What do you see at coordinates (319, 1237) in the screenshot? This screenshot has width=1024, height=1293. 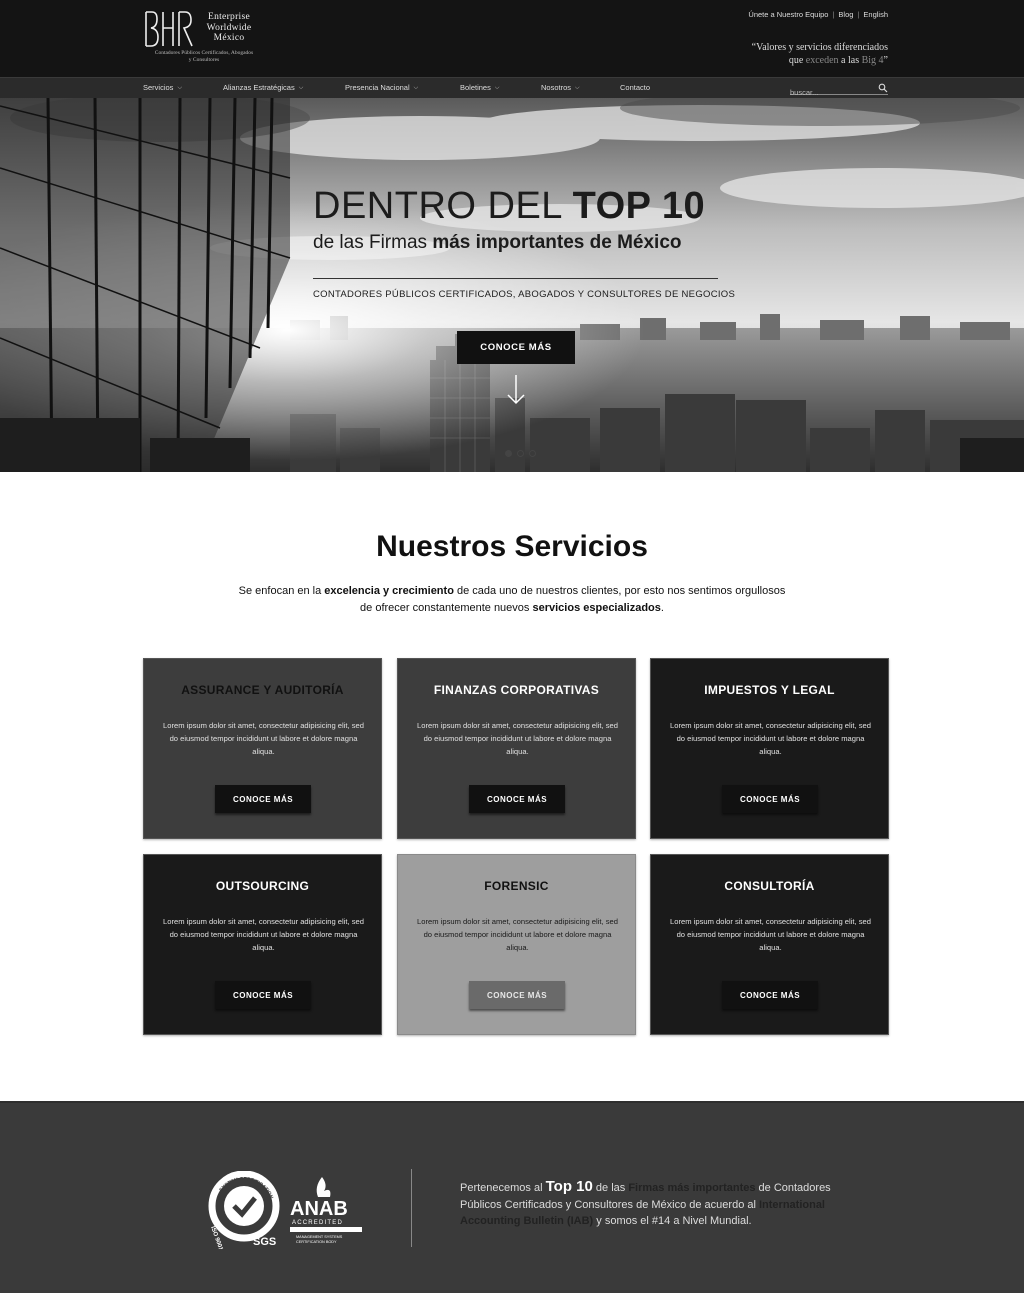 I see `anab-logo-line-2: MANAGEMENT SYSTEMS` at bounding box center [319, 1237].